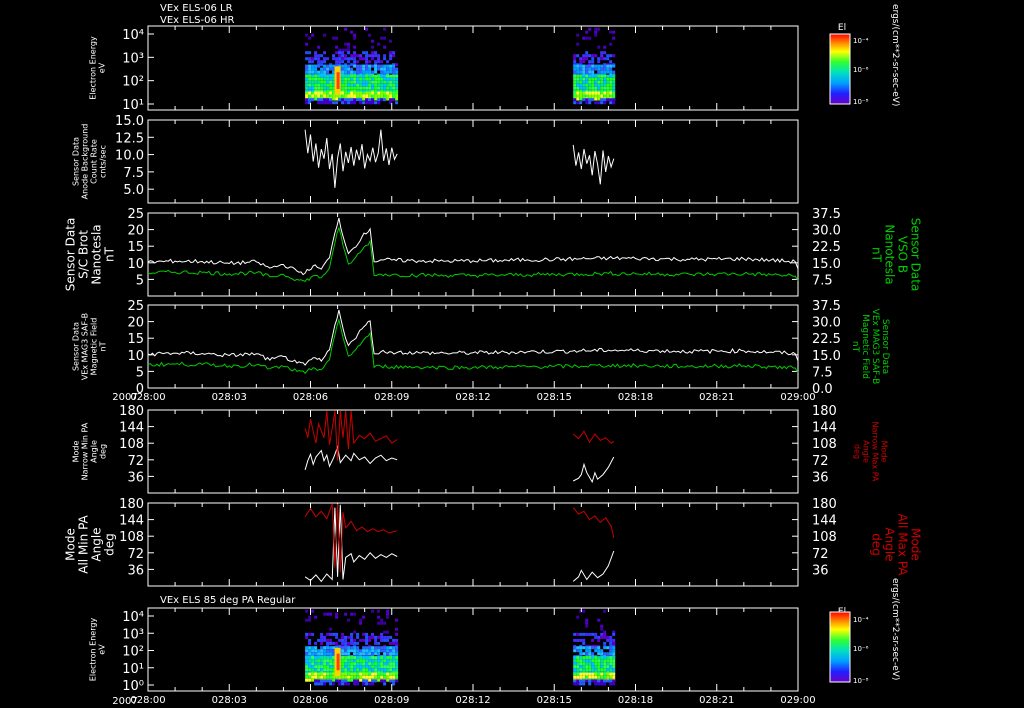 This screenshot has height=708, width=1024. Describe the element at coordinates (826, 264) in the screenshot. I see `y2-tick-label: 15.0` at that location.